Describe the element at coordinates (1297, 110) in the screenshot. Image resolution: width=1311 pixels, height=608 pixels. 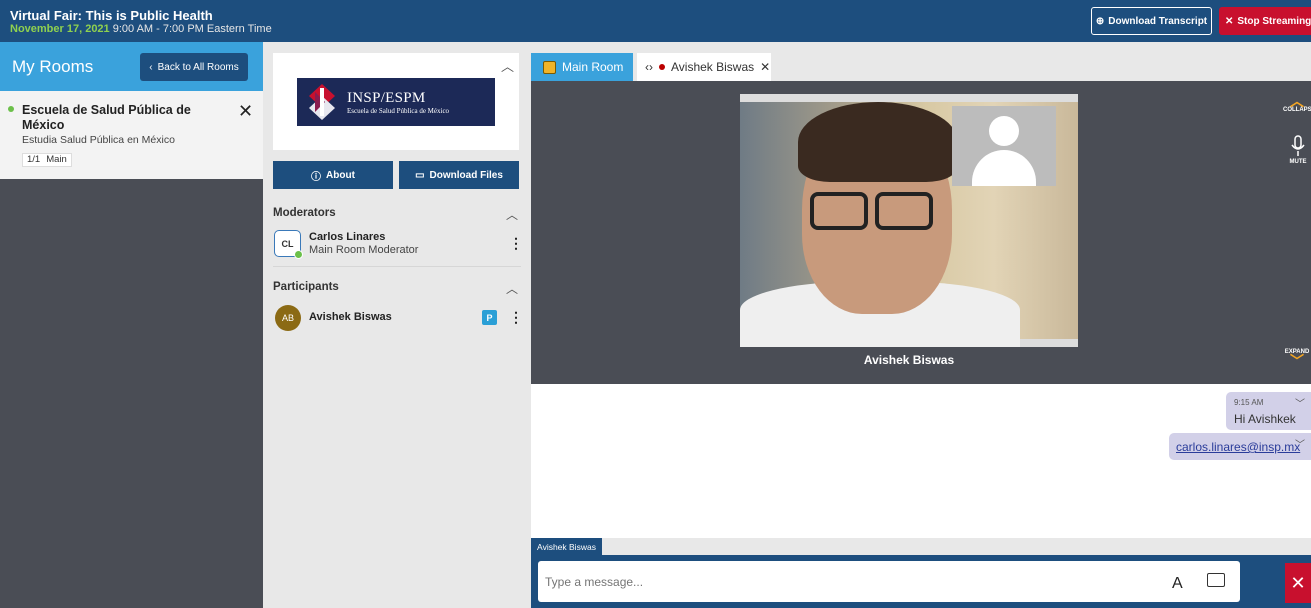
I see `collapse-label: COLLAPSE` at that location.